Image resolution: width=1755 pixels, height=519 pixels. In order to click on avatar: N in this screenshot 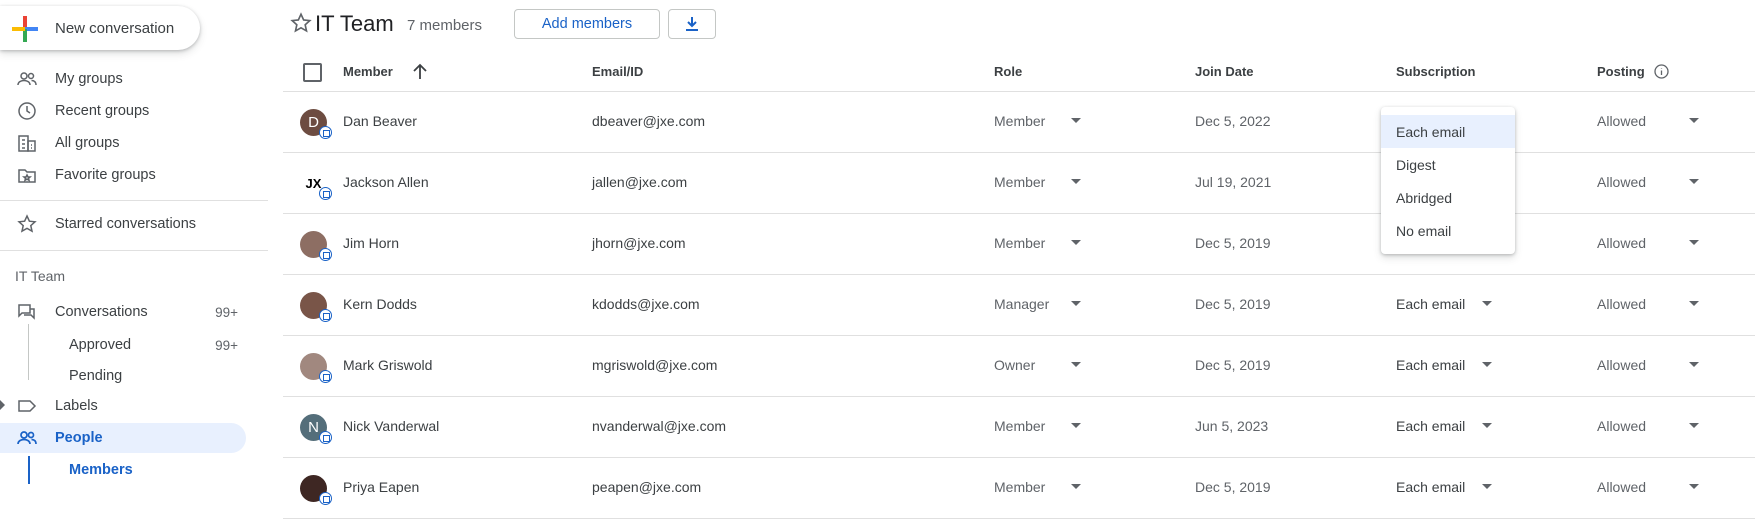, I will do `click(316, 429)`.